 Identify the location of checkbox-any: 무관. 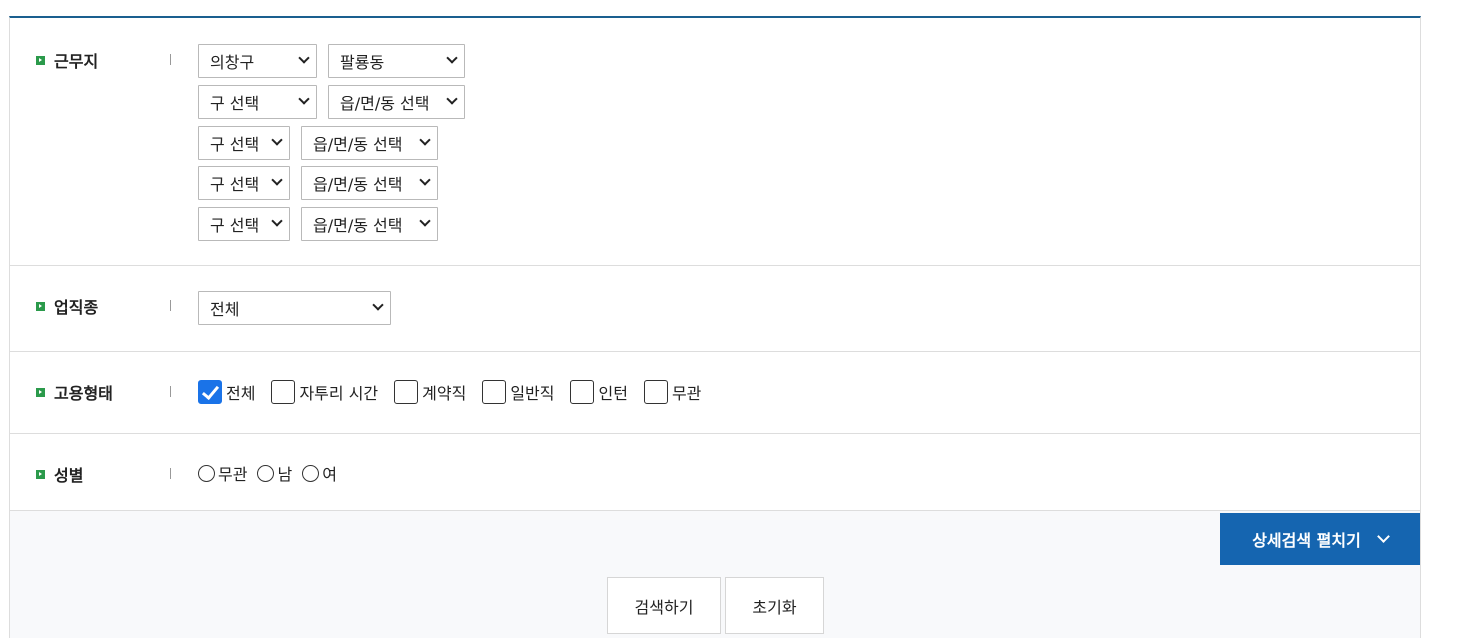
(672, 392).